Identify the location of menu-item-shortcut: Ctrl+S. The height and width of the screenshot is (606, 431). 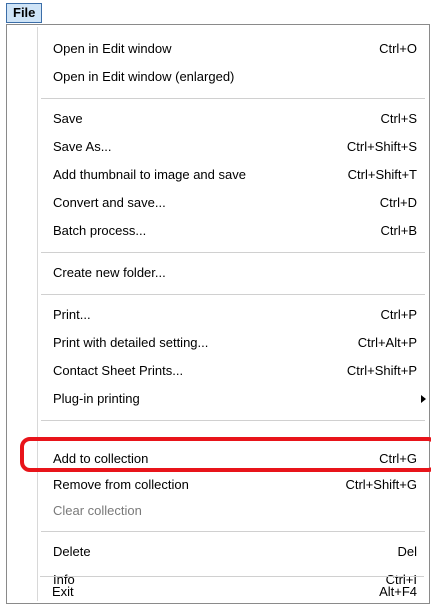
(398, 118).